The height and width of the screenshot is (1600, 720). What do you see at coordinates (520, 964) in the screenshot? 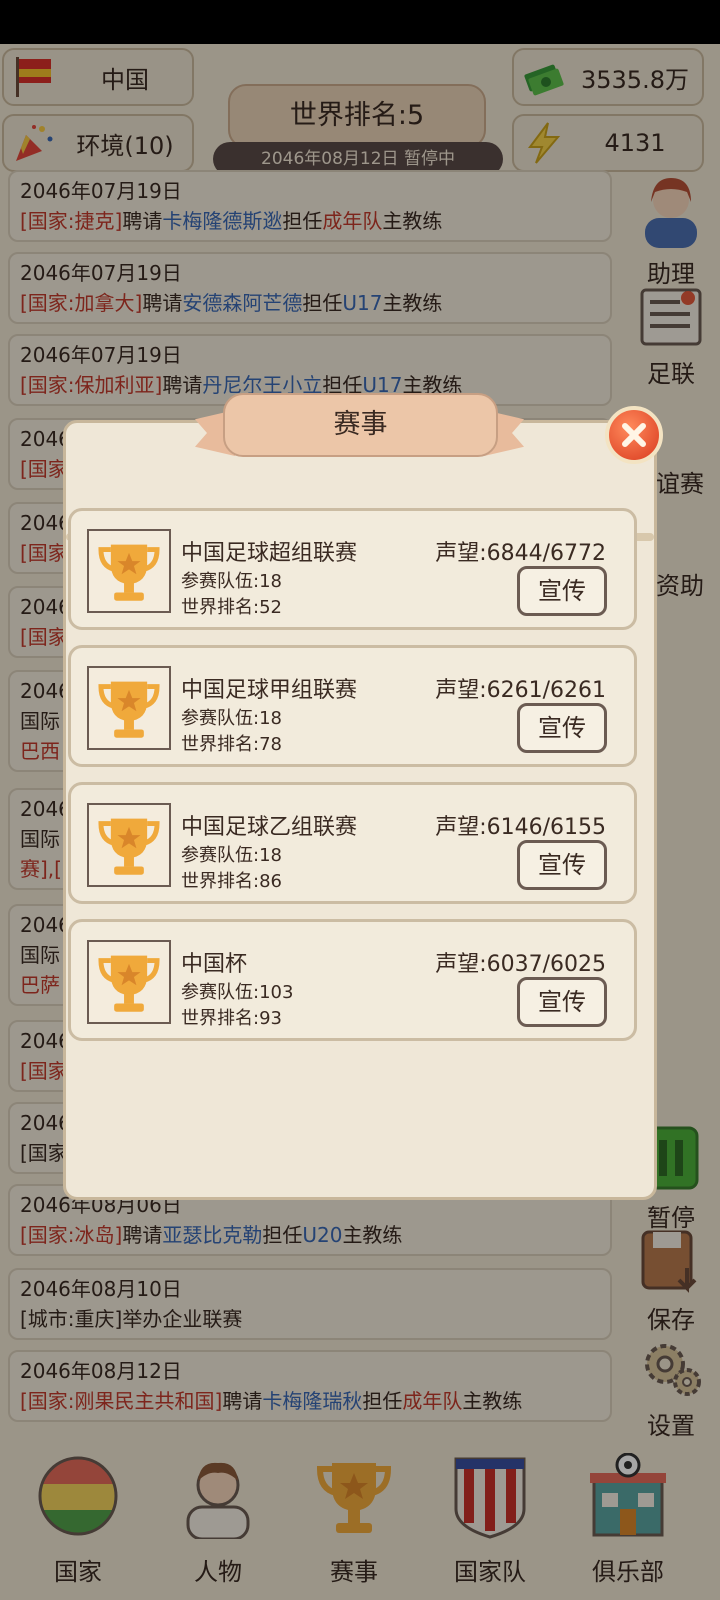
I see `competition-fame: 声望:6037/6025` at bounding box center [520, 964].